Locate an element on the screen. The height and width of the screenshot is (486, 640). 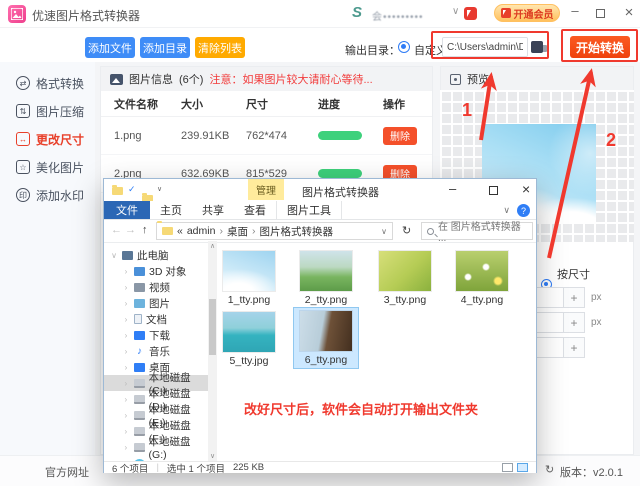
minimize-button: – is located at coordinates (575, 13).